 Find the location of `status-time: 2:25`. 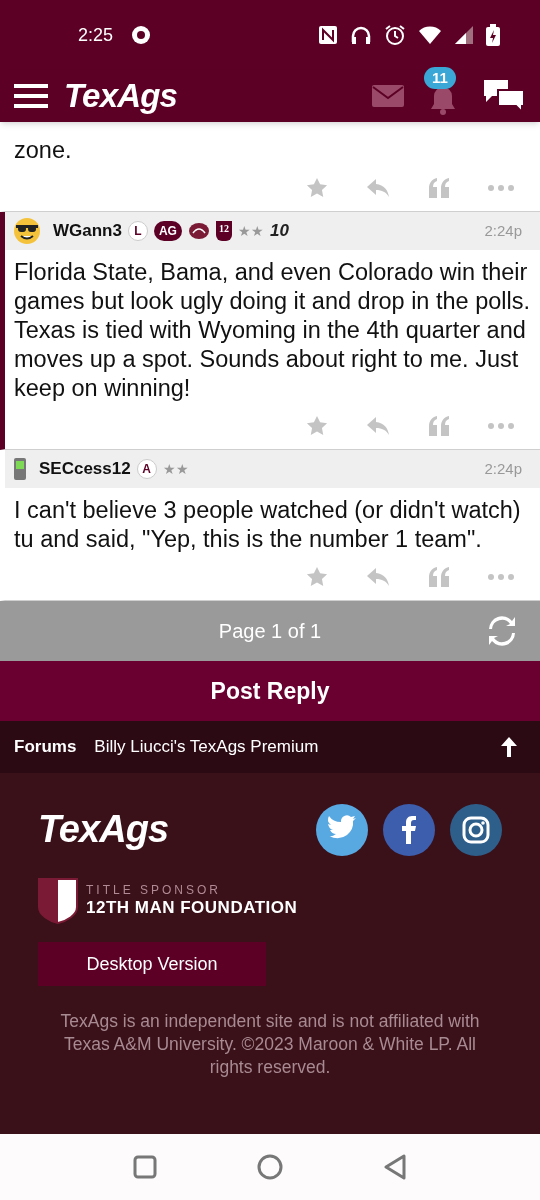

status-time: 2:25 is located at coordinates (96, 35).